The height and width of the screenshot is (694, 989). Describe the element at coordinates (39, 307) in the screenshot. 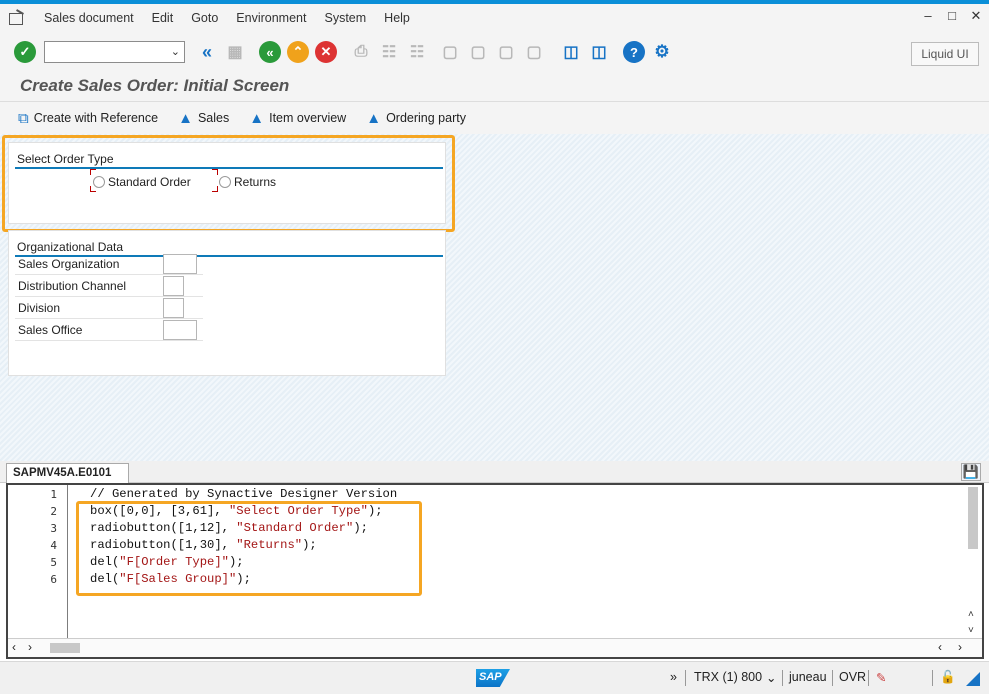

I see `division-label: Division` at that location.